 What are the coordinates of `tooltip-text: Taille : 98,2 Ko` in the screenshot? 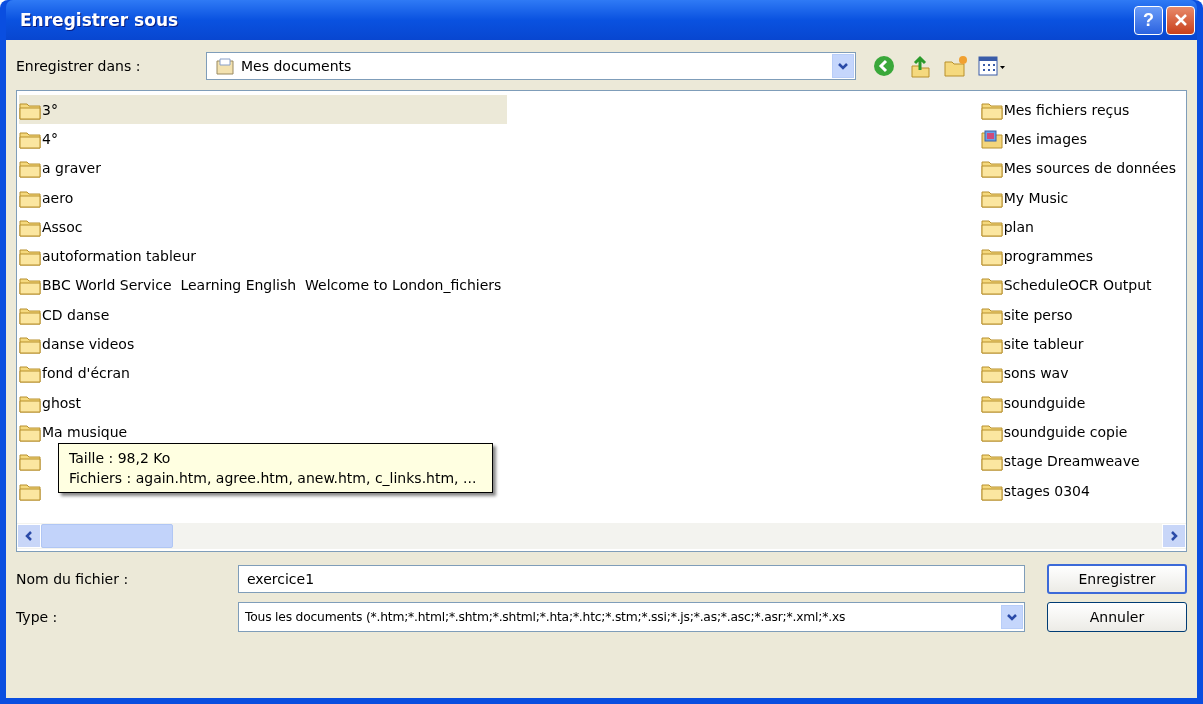 It's located at (120, 458).